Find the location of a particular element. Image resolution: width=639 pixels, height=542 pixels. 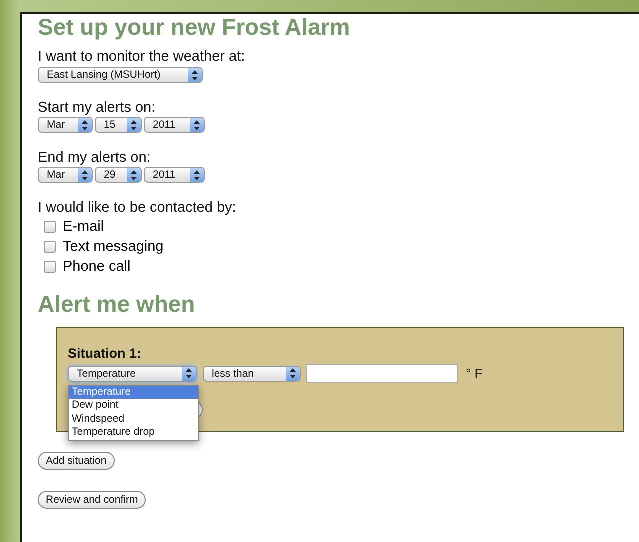

page-title: Set up your new Frost Alarm is located at coordinates (195, 27).